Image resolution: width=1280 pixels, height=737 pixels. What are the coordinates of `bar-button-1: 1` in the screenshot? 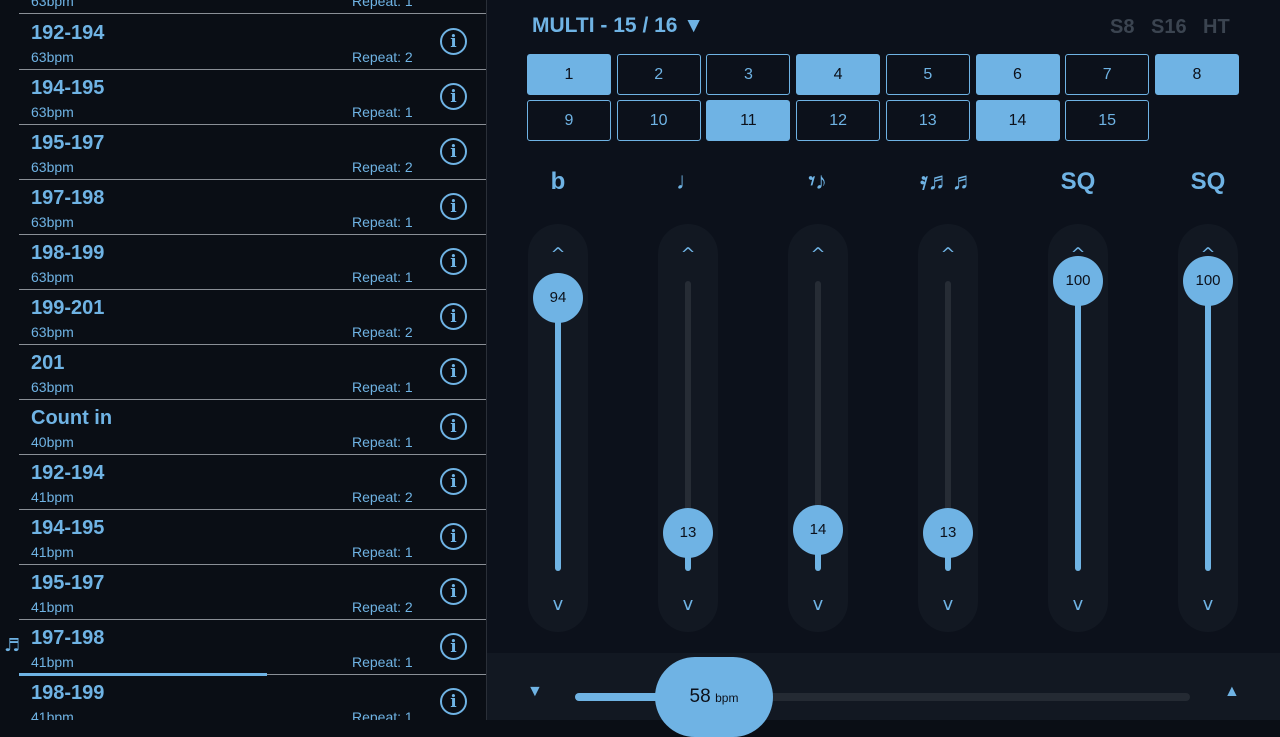 It's located at (569, 74).